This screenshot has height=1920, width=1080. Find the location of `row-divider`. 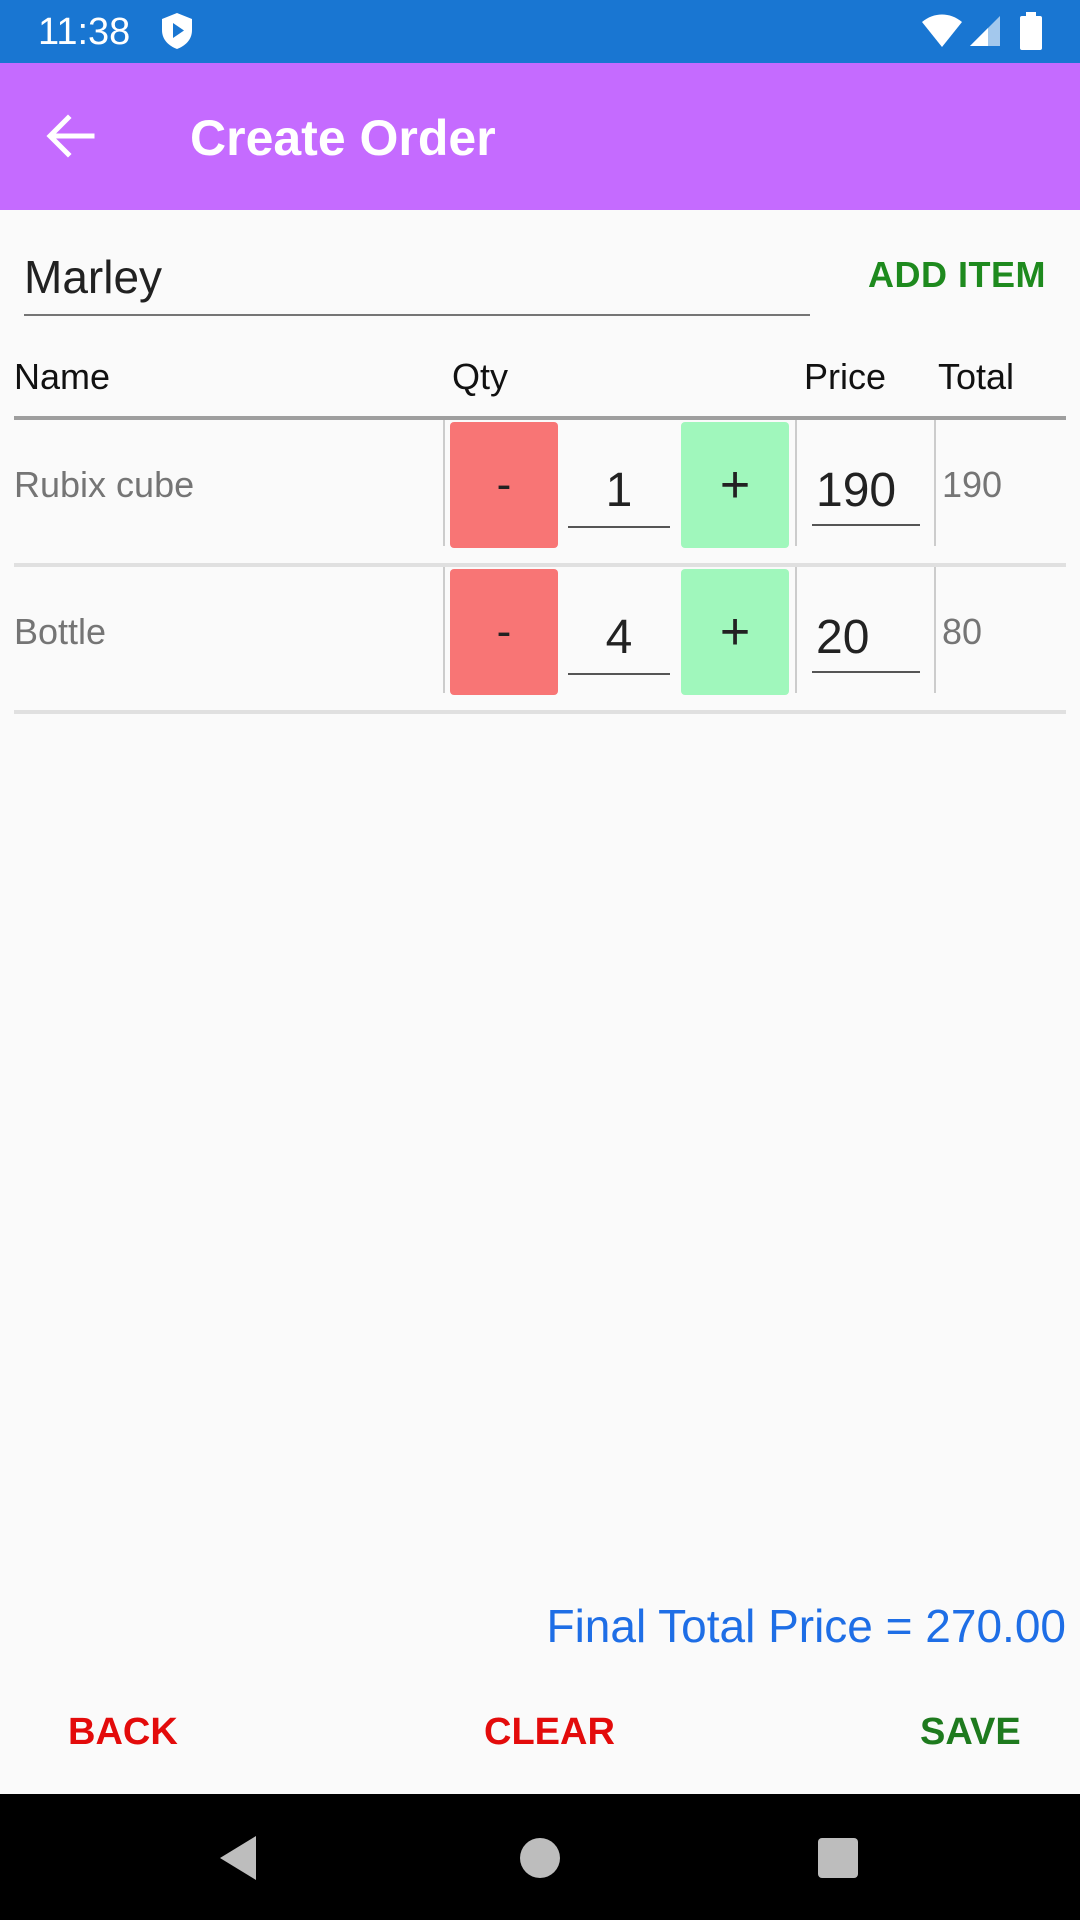

row-divider is located at coordinates (540, 712).